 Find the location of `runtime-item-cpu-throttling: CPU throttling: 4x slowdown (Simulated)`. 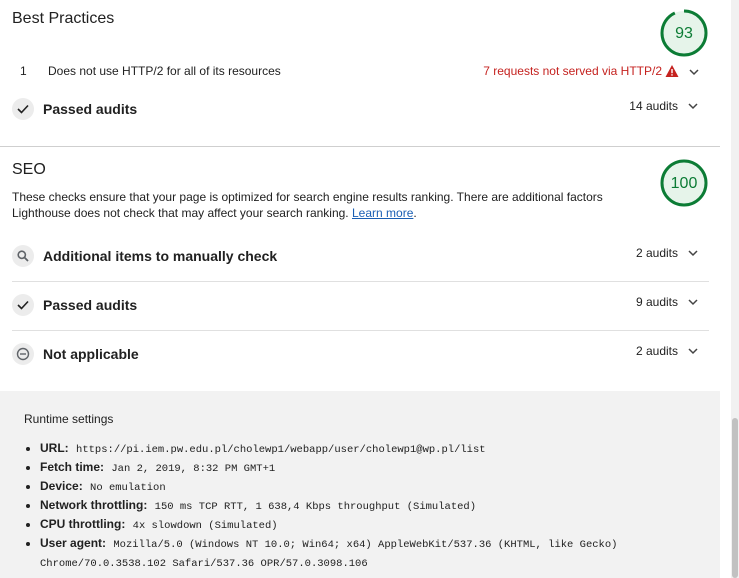

runtime-item-cpu-throttling: CPU throttling: 4x slowdown (Simulated) is located at coordinates (344, 525).